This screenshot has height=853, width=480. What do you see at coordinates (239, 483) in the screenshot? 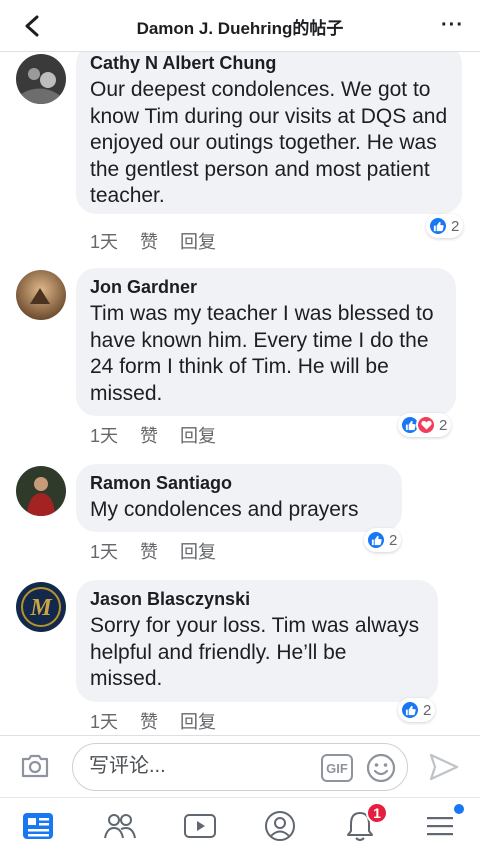
I see `comment-author: Ramon Santiago` at bounding box center [239, 483].